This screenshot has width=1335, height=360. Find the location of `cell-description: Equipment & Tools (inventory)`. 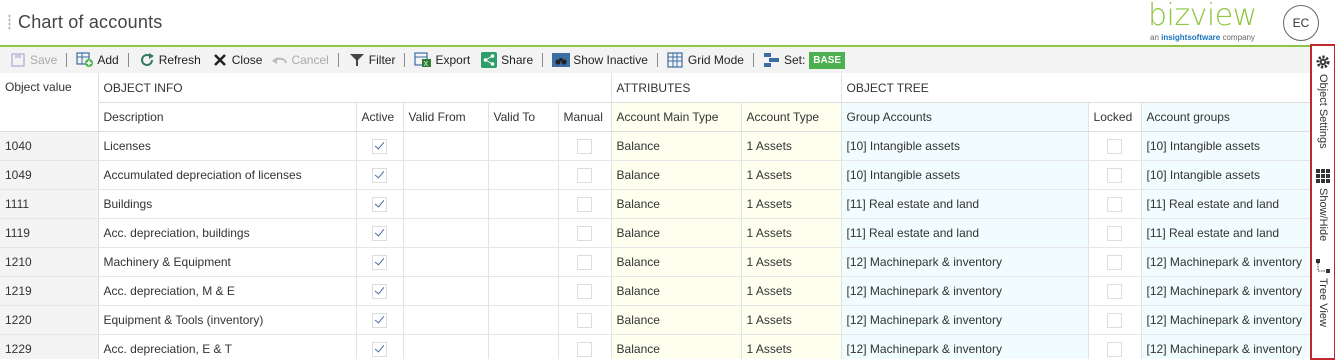

cell-description: Equipment & Tools (inventory) is located at coordinates (227, 320).